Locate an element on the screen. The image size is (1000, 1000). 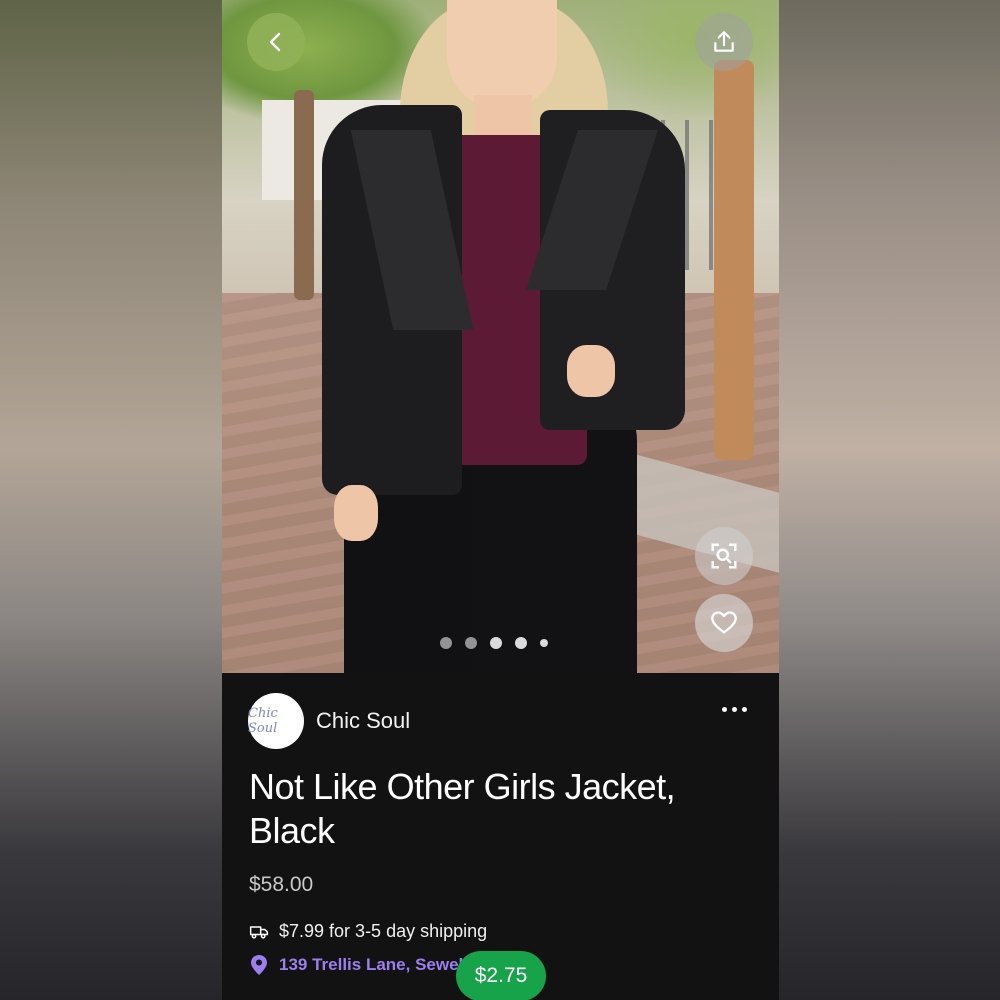
seller-name: Chic Soul is located at coordinates (363, 721).